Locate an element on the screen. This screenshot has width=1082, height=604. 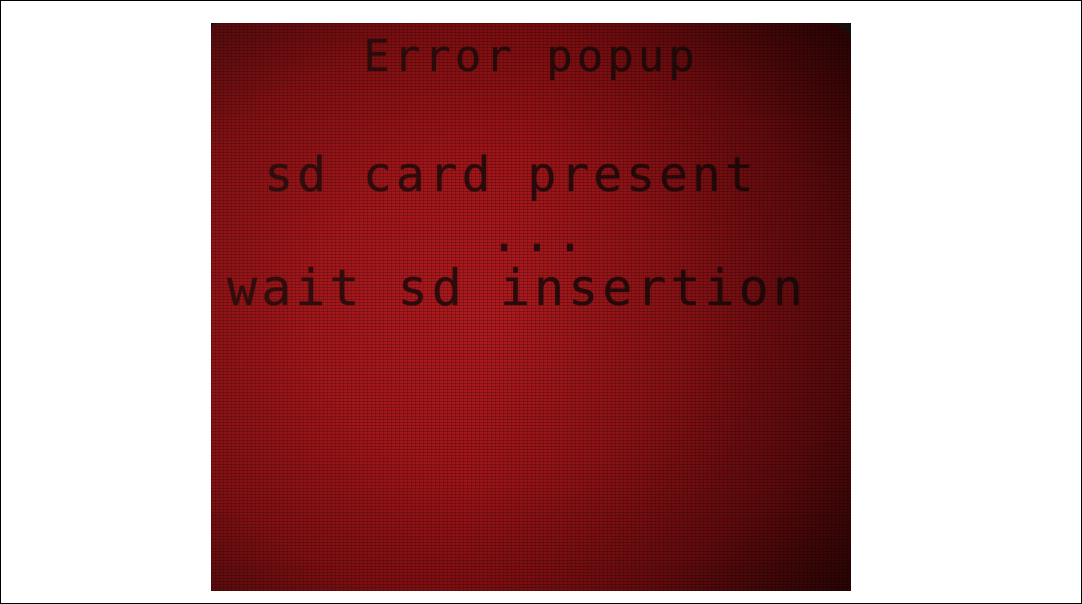
popup-title: Error popup is located at coordinates (531, 56).